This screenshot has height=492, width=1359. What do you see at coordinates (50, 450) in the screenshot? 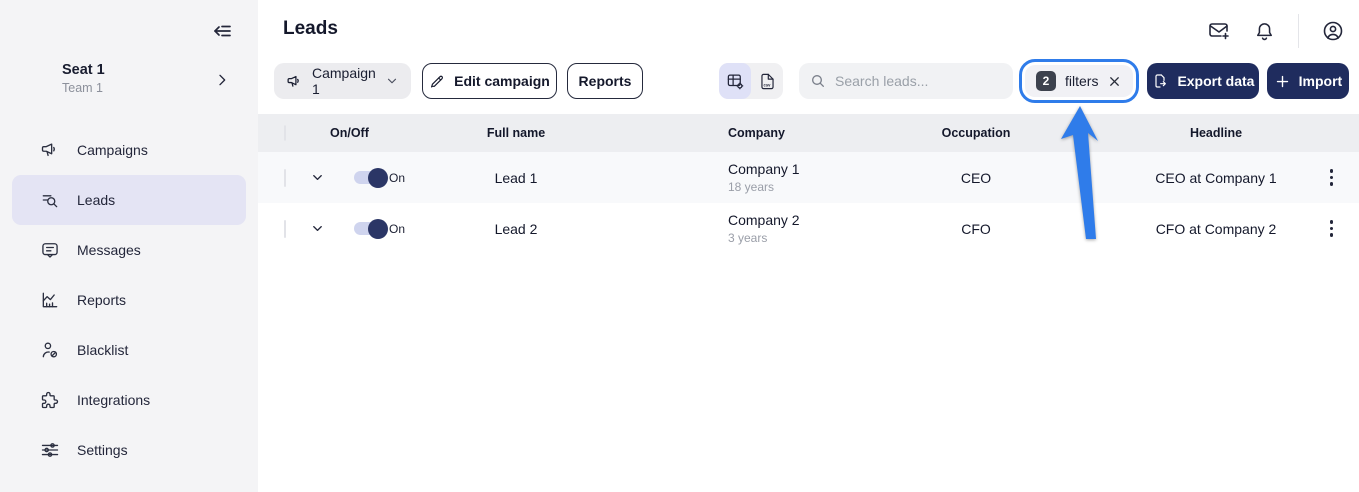
I see `sliders-icon` at bounding box center [50, 450].